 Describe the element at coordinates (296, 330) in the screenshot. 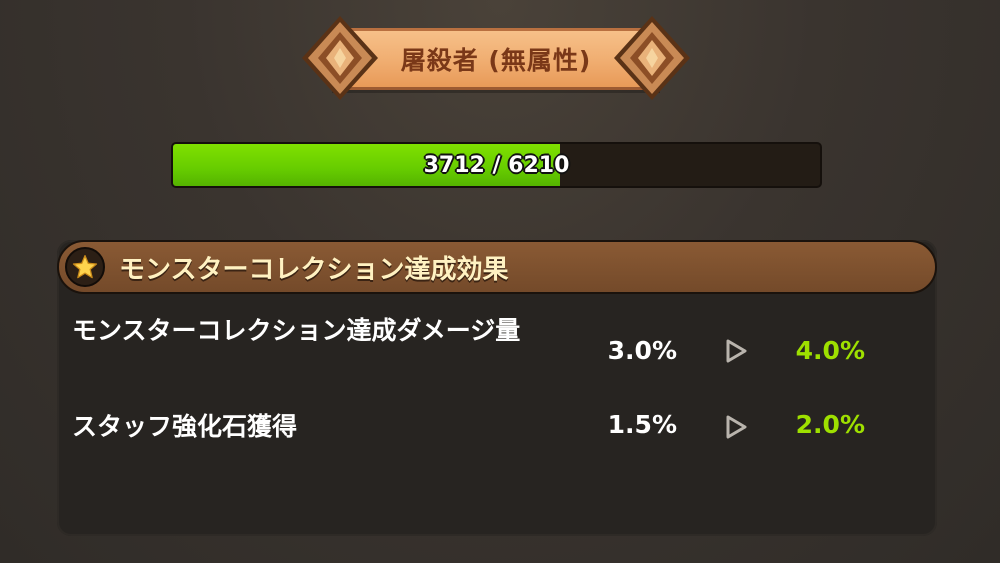

I see `effect-label: モンスターコレクション達成ダメージ量` at that location.